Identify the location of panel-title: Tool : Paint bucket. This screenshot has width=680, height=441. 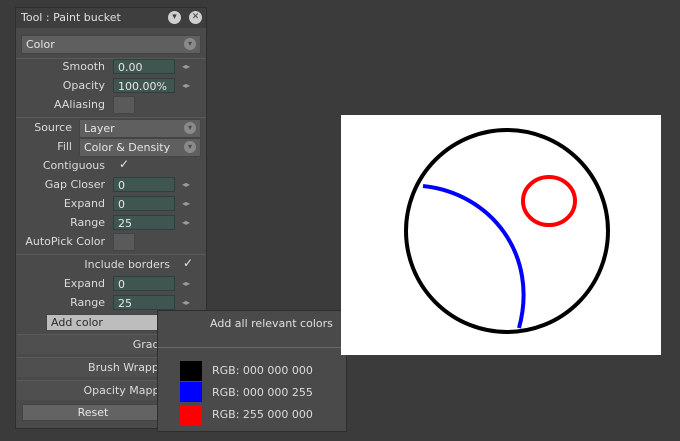
(71, 17).